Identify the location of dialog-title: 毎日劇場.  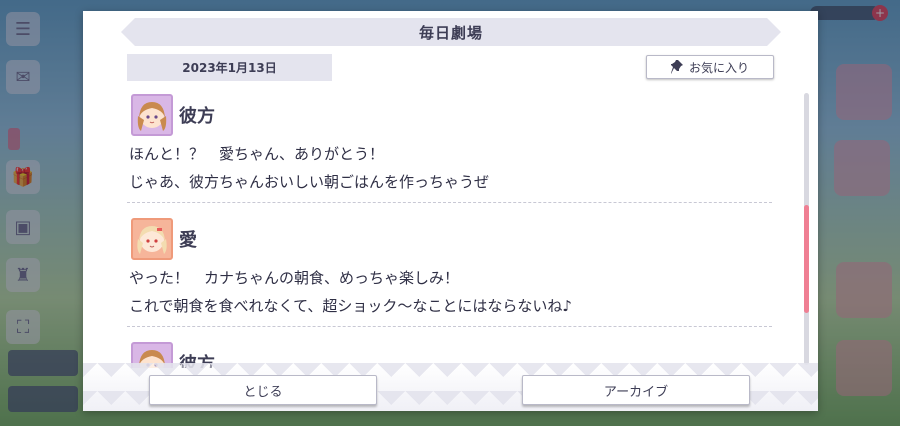
(450, 32).